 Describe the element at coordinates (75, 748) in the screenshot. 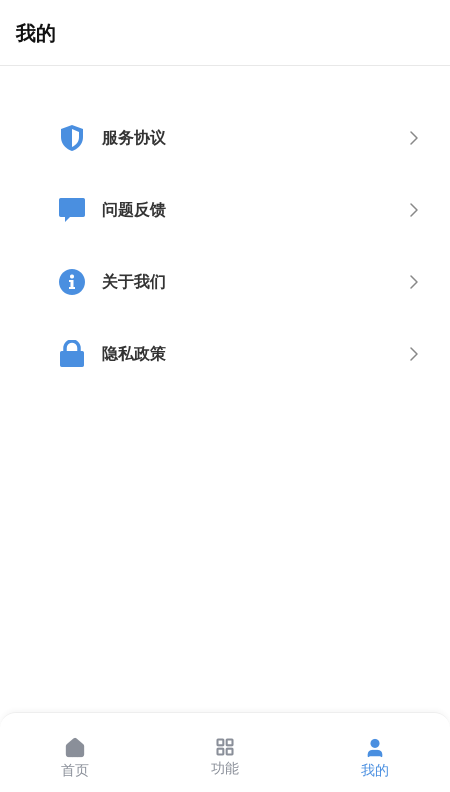

I see `home-icon` at that location.